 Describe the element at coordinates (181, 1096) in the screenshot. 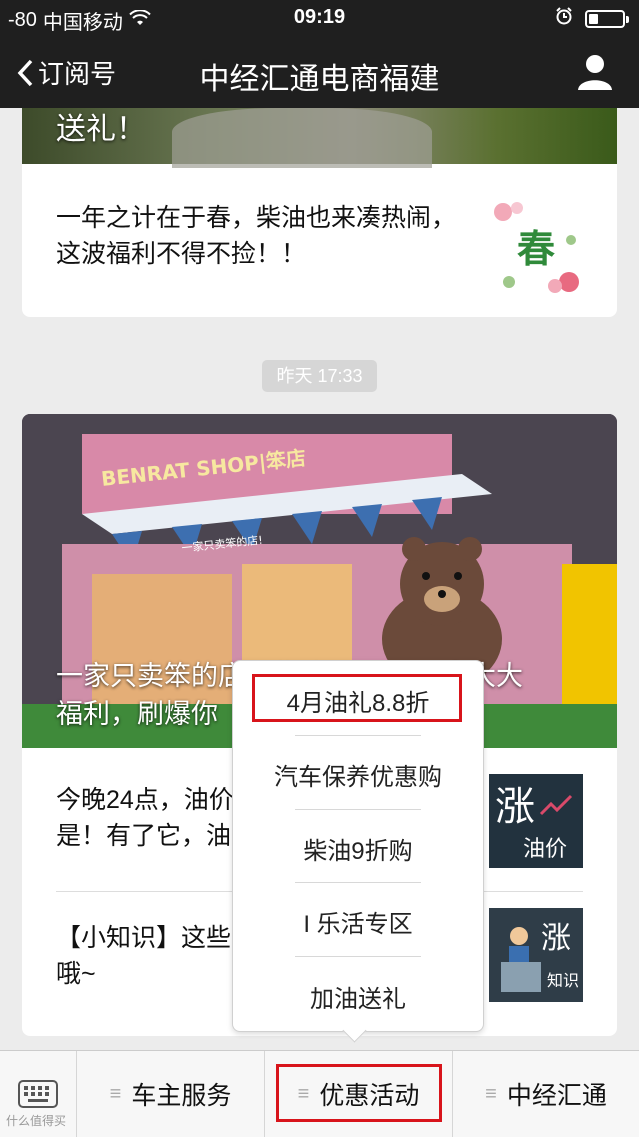

I see `tab-label: 车主服务` at that location.